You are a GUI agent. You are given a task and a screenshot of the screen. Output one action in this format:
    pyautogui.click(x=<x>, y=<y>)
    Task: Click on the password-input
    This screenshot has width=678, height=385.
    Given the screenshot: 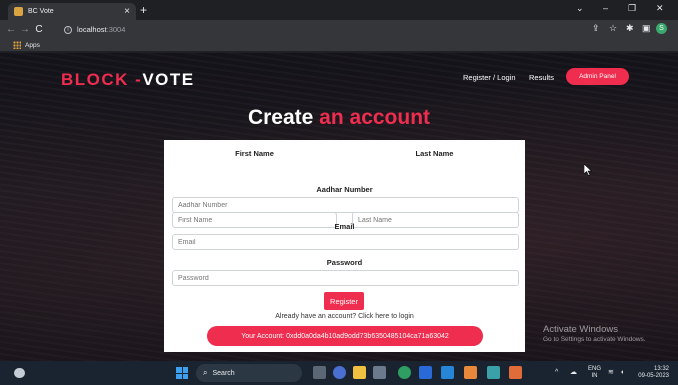 What is the action you would take?
    pyautogui.click(x=345, y=278)
    